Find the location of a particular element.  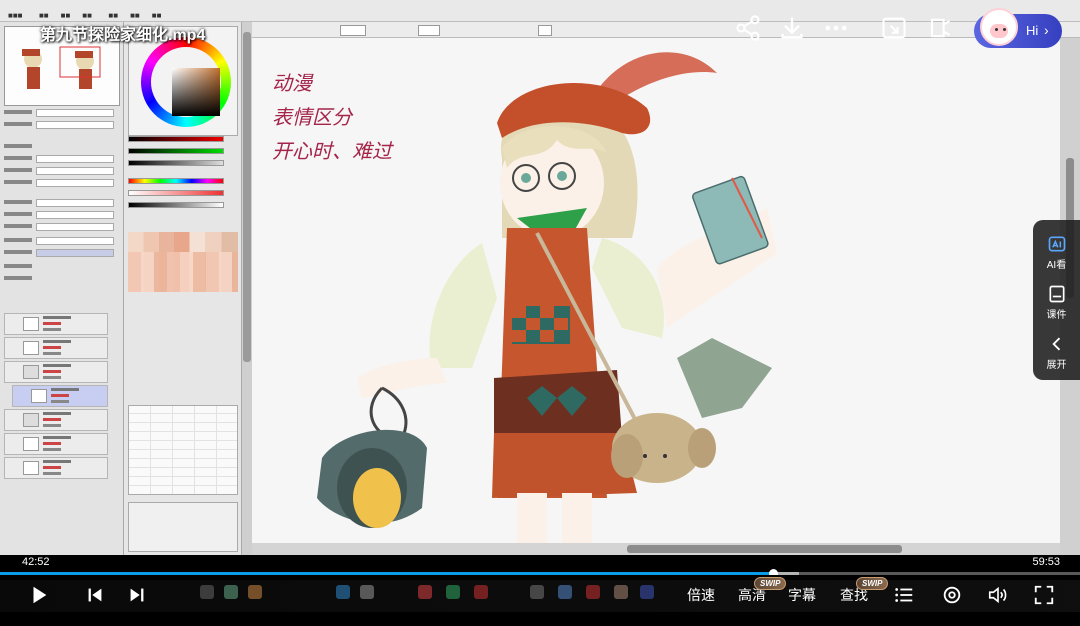

previous-button is located at coordinates (95, 595).